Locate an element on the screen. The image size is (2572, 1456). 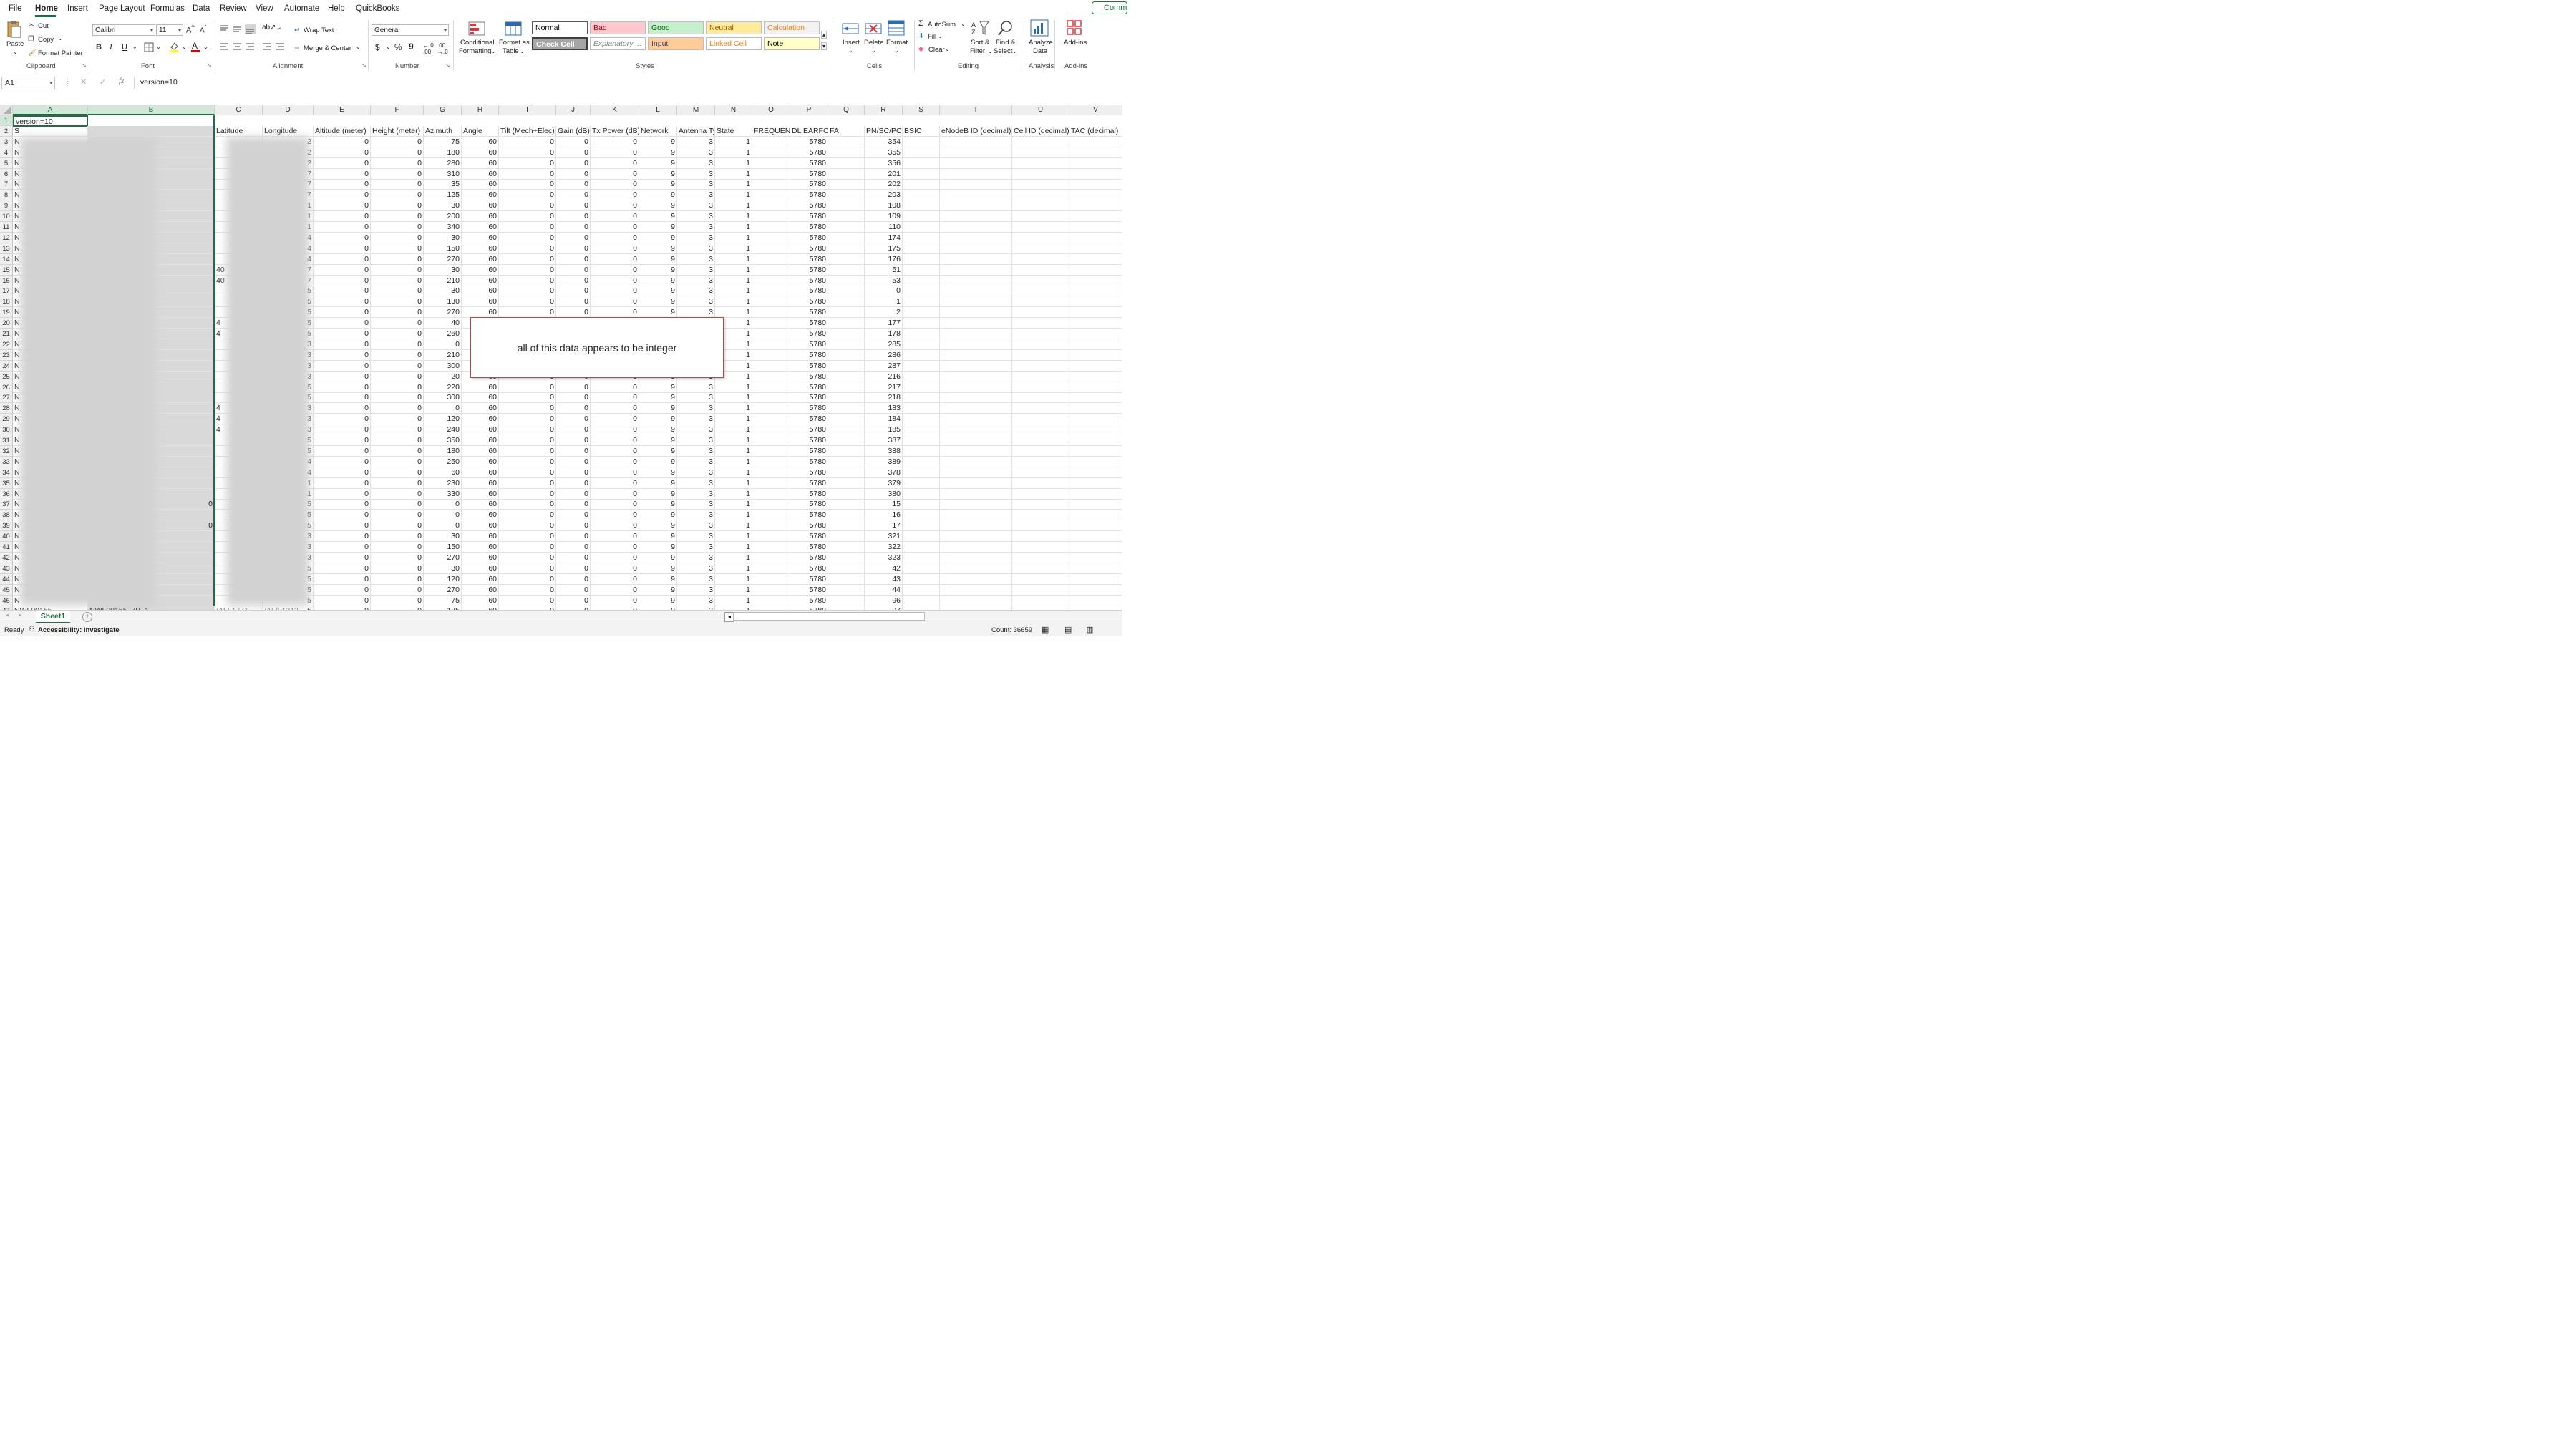
cell-e37: 0 is located at coordinates (342, 504).